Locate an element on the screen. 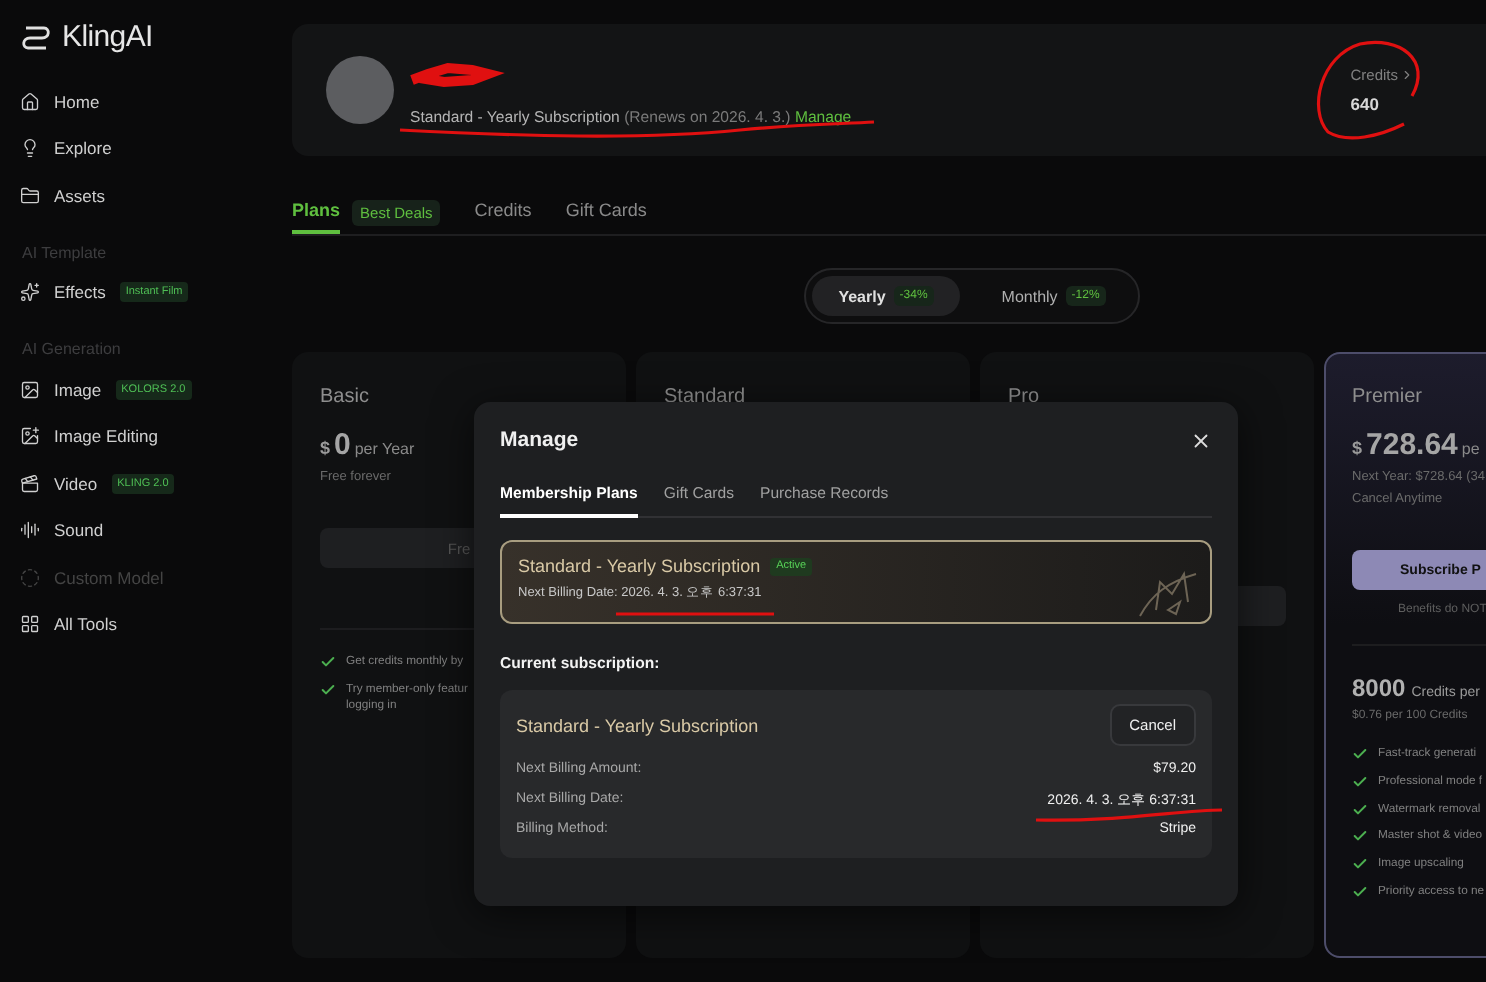  plan-title: Basic is located at coordinates (345, 397).